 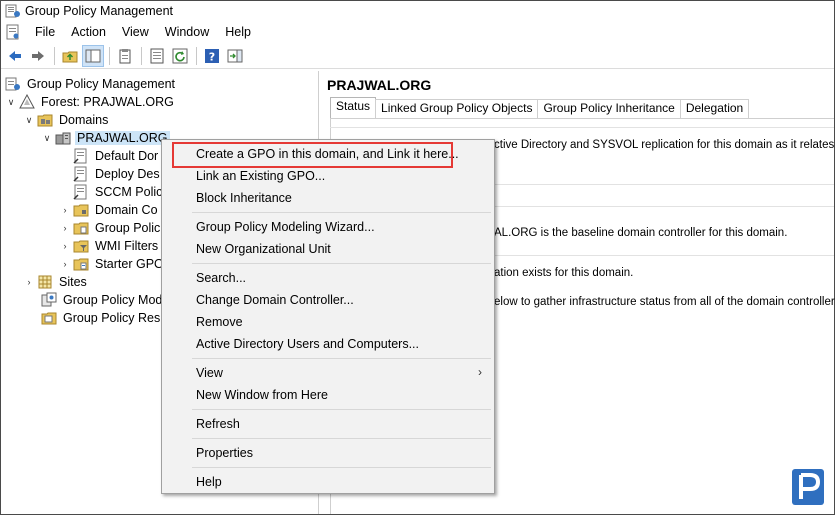 I want to click on tree-node-gpo-link: Deploy Des, so click(x=117, y=174).